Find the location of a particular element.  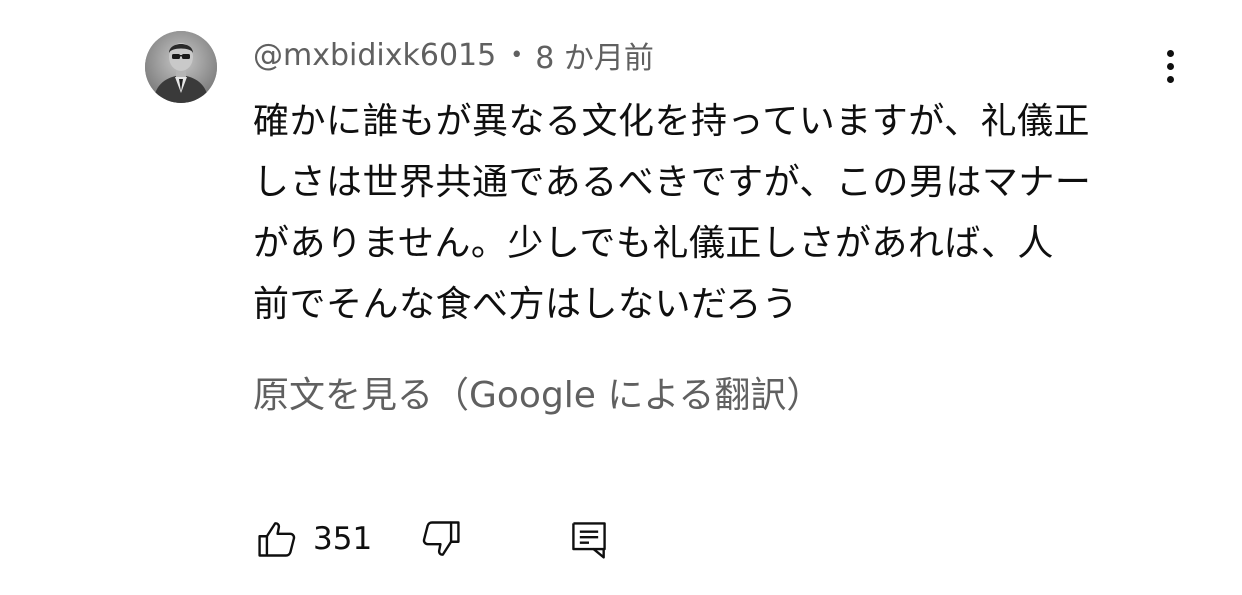

comment-text-line: 確かに誰もが異なる文化を持っていますが、礼儀正 is located at coordinates (671, 121).